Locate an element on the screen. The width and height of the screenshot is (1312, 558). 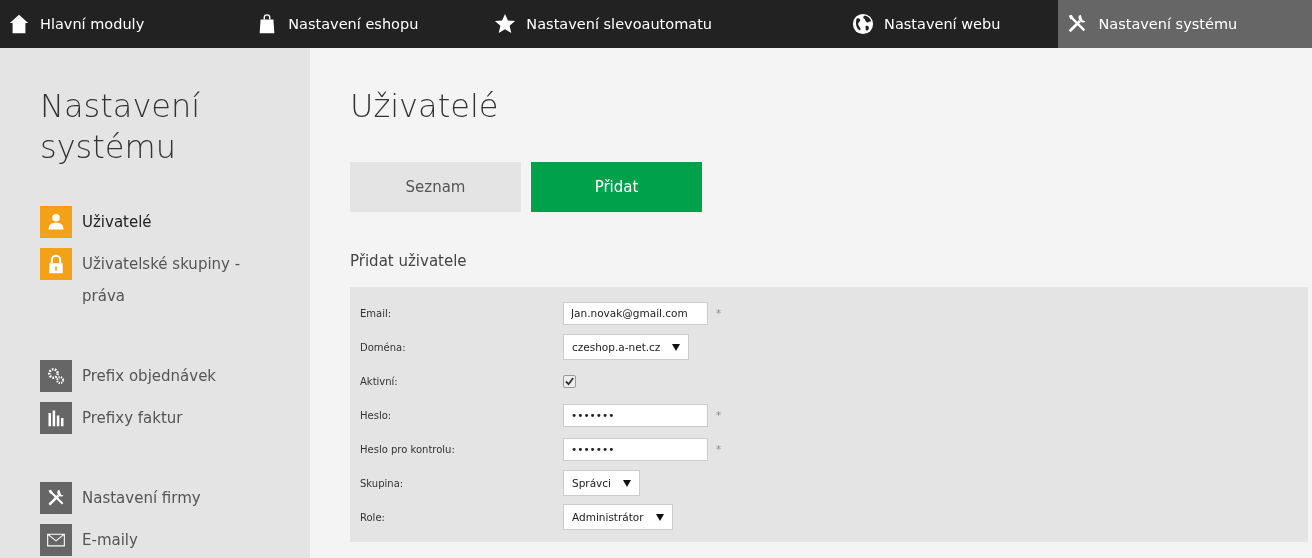
field-label: Heslo pro kontrolu: is located at coordinates (408, 449).